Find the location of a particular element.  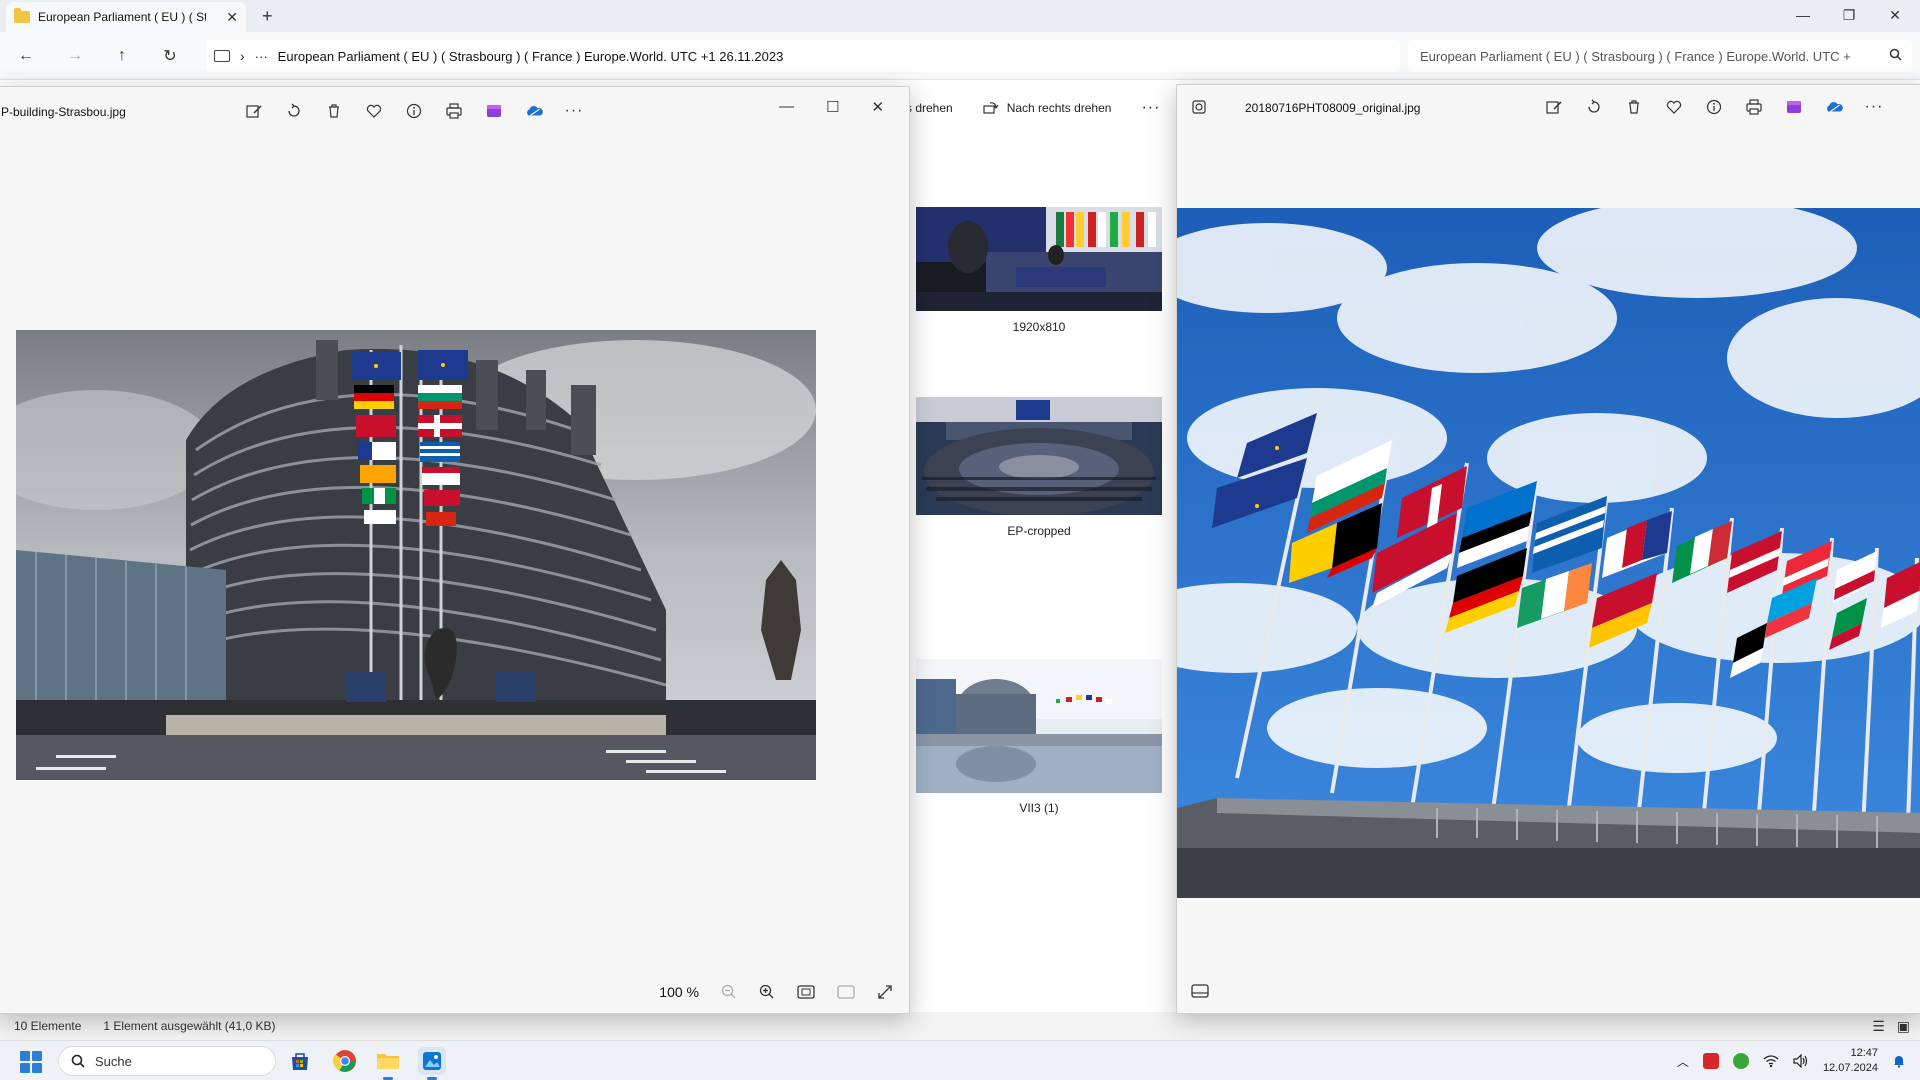

viewer-bottombar: 100 % is located at coordinates (454, 992).